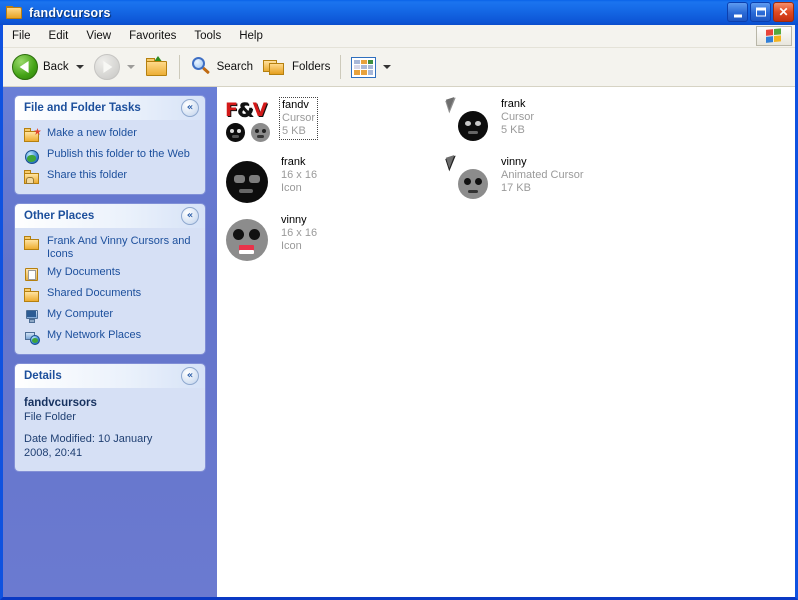  What do you see at coordinates (249, 181) in the screenshot?
I see `frank-face-icon` at bounding box center [249, 181].